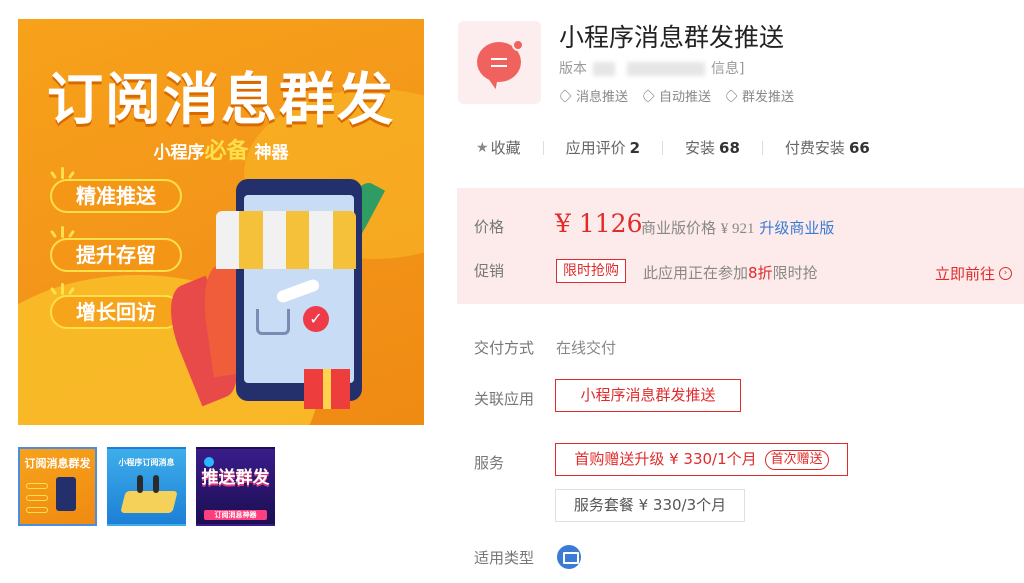 This screenshot has height=583, width=1024. Describe the element at coordinates (235, 478) in the screenshot. I see `thumbnail-text: 推送群发` at that location.